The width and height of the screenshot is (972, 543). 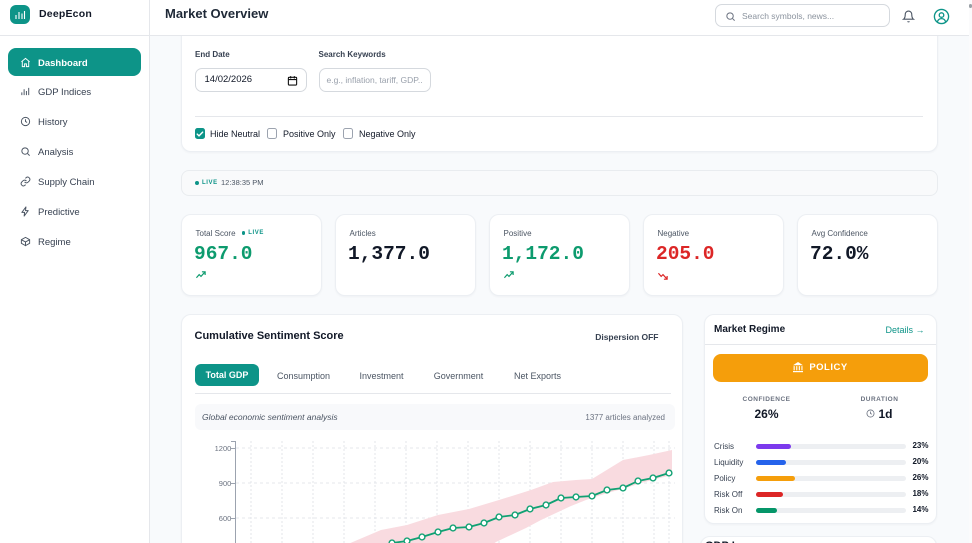 I want to click on svg-text: 600, so click(x=225, y=518).